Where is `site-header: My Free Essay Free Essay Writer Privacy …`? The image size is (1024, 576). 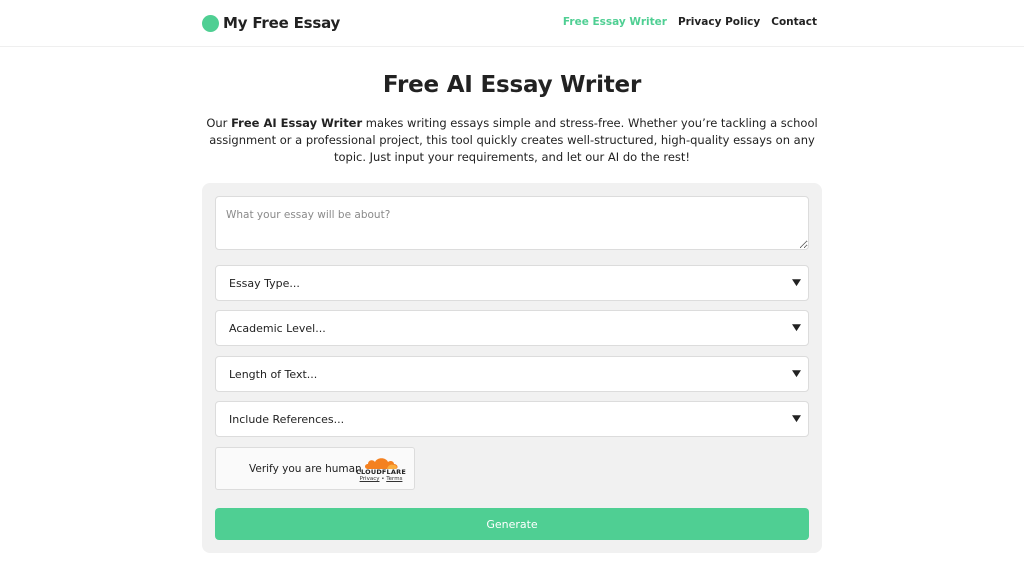
site-header: My Free Essay Free Essay Writer Privacy … is located at coordinates (512, 23).